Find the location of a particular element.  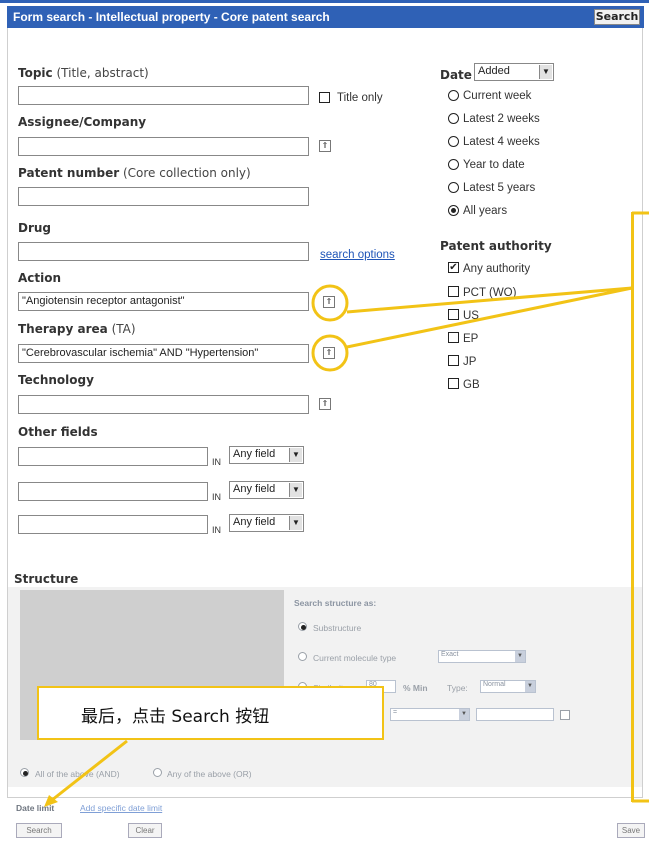

pointer-line-action is located at coordinates (489, 300).